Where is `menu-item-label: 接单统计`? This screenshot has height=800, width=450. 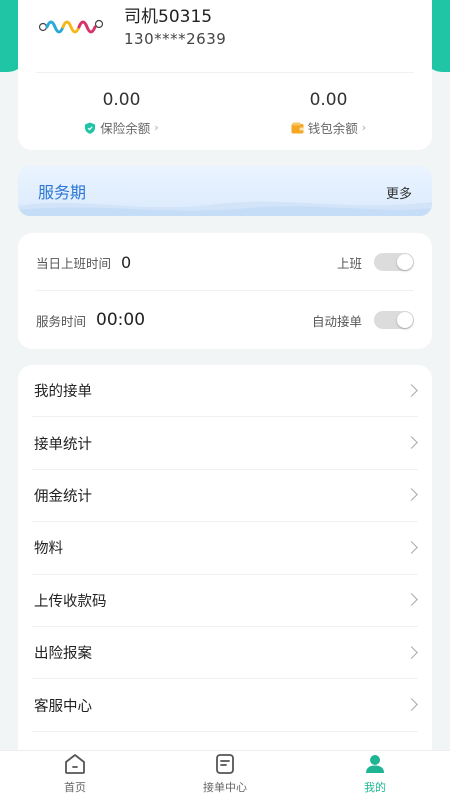
menu-item-label: 接单统计 is located at coordinates (63, 444).